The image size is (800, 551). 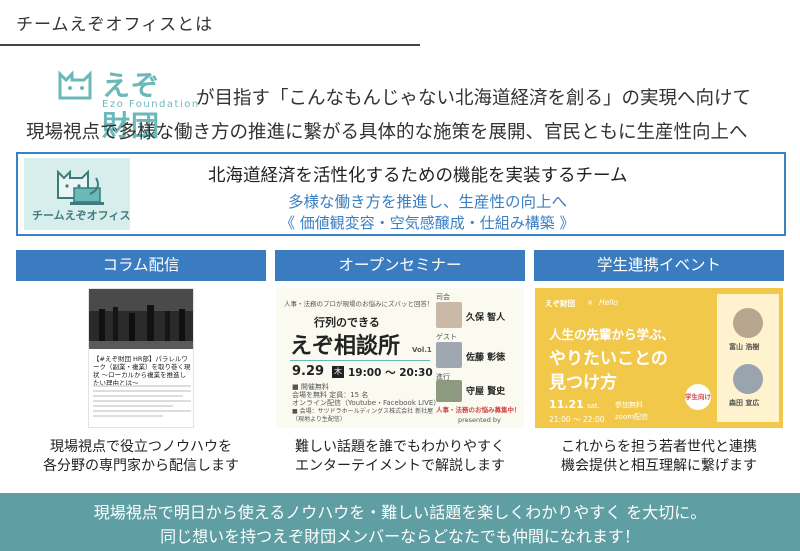 I want to click on flyer-weekday: 木, so click(x=338, y=372).